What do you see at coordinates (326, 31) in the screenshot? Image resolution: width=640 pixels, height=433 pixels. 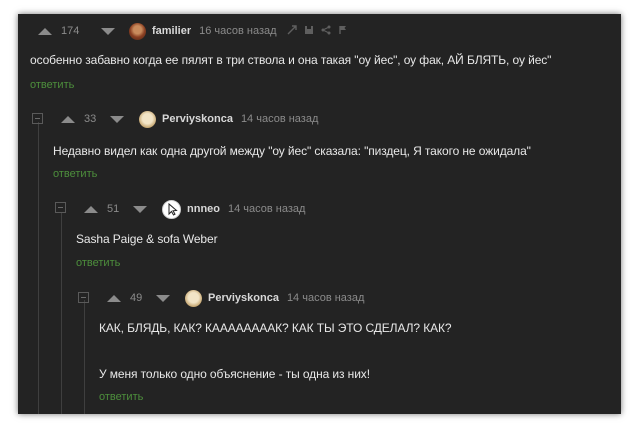 I see `share-icon` at bounding box center [326, 31].